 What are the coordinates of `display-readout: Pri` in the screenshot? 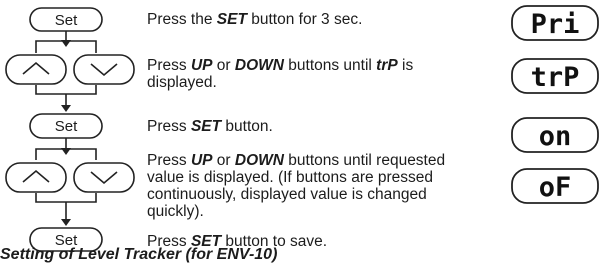 It's located at (555, 23).